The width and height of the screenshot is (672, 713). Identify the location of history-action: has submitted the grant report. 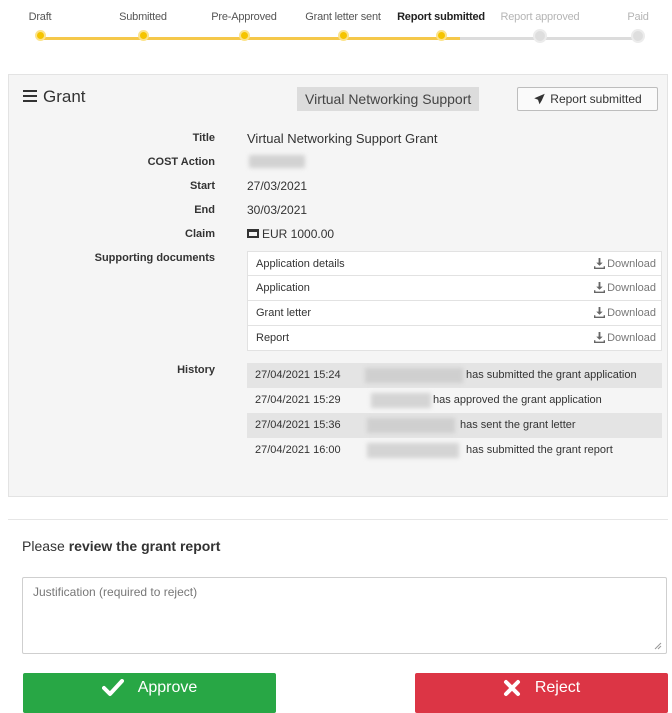
(539, 450).